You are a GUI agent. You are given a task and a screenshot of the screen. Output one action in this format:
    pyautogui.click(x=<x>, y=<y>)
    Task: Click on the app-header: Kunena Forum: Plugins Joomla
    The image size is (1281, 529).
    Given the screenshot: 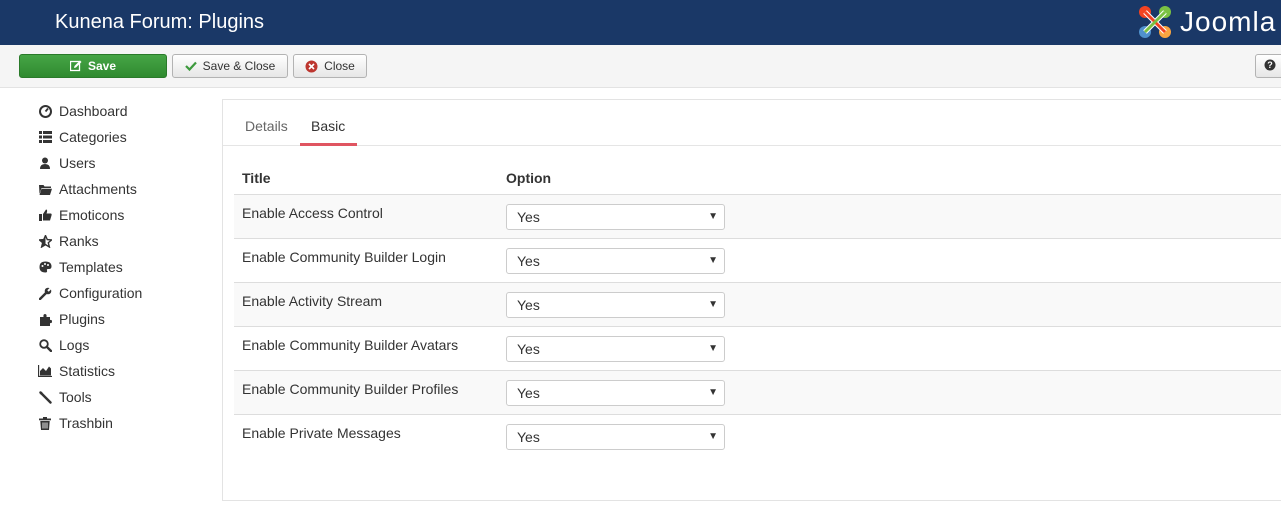 What is the action you would take?
    pyautogui.click(x=640, y=22)
    